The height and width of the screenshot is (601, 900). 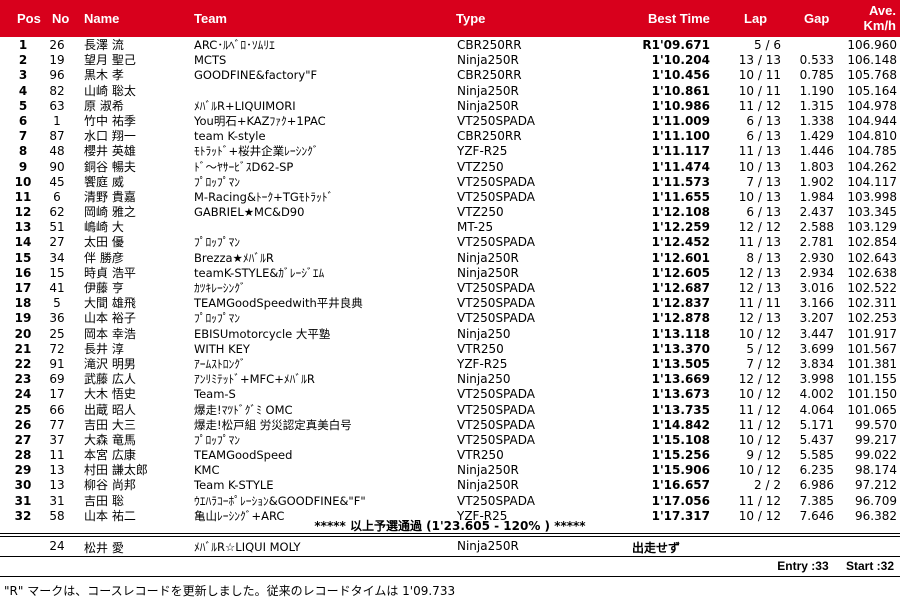 I want to click on cell-ave: 103.129, so click(x=872, y=227).